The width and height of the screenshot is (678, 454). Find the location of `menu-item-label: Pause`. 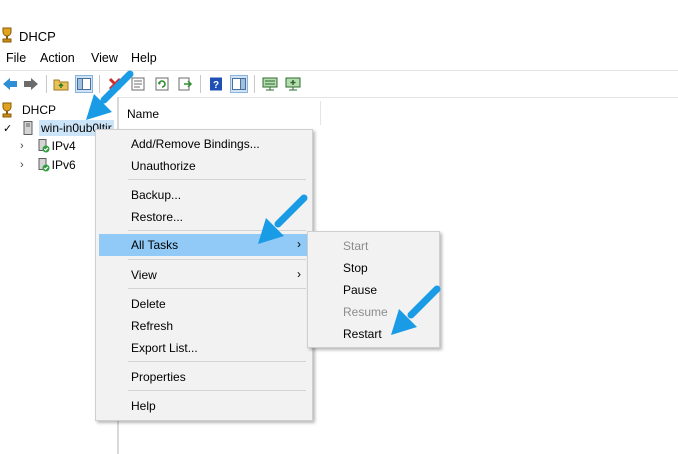

menu-item-label: Pause is located at coordinates (360, 290).